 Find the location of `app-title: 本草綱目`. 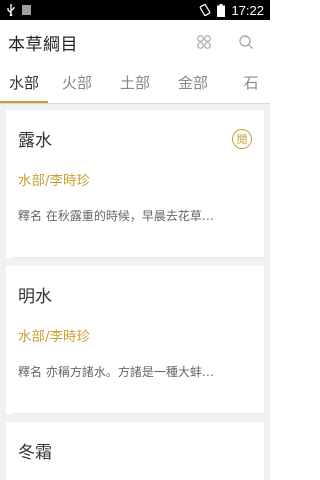

app-title: 本草綱目 is located at coordinates (43, 44).